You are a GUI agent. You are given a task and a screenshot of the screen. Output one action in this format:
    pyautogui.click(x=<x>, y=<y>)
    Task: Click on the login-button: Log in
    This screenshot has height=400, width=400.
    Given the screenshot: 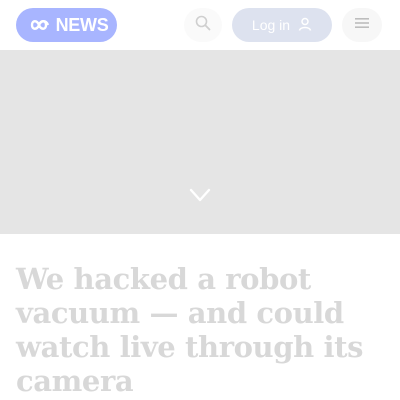 What is the action you would take?
    pyautogui.click(x=282, y=25)
    